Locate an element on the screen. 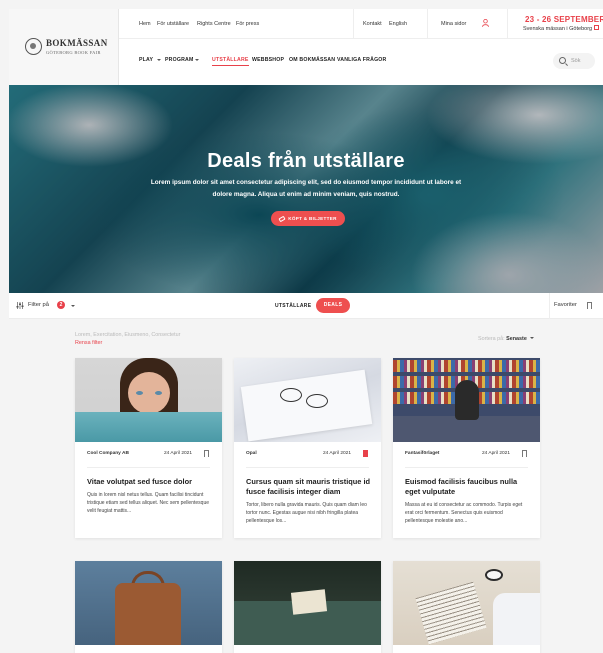 The height and width of the screenshot is (653, 603). favorites-button: Favoriter is located at coordinates (565, 305).